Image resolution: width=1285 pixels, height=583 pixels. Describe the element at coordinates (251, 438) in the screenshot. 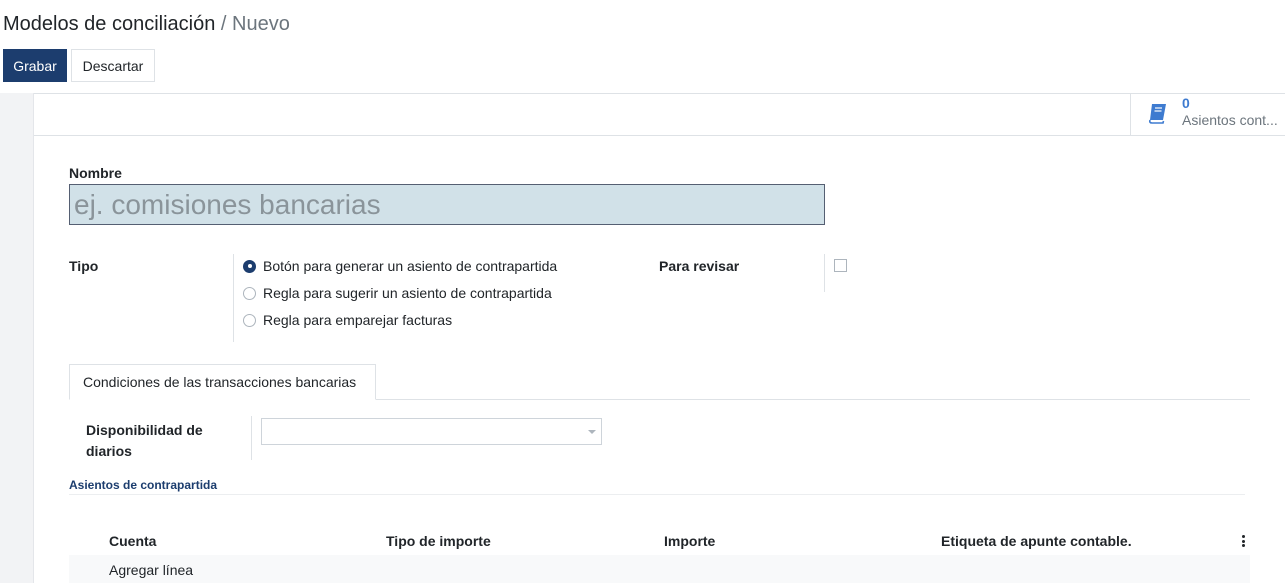

I see `journal-availability-divider` at that location.